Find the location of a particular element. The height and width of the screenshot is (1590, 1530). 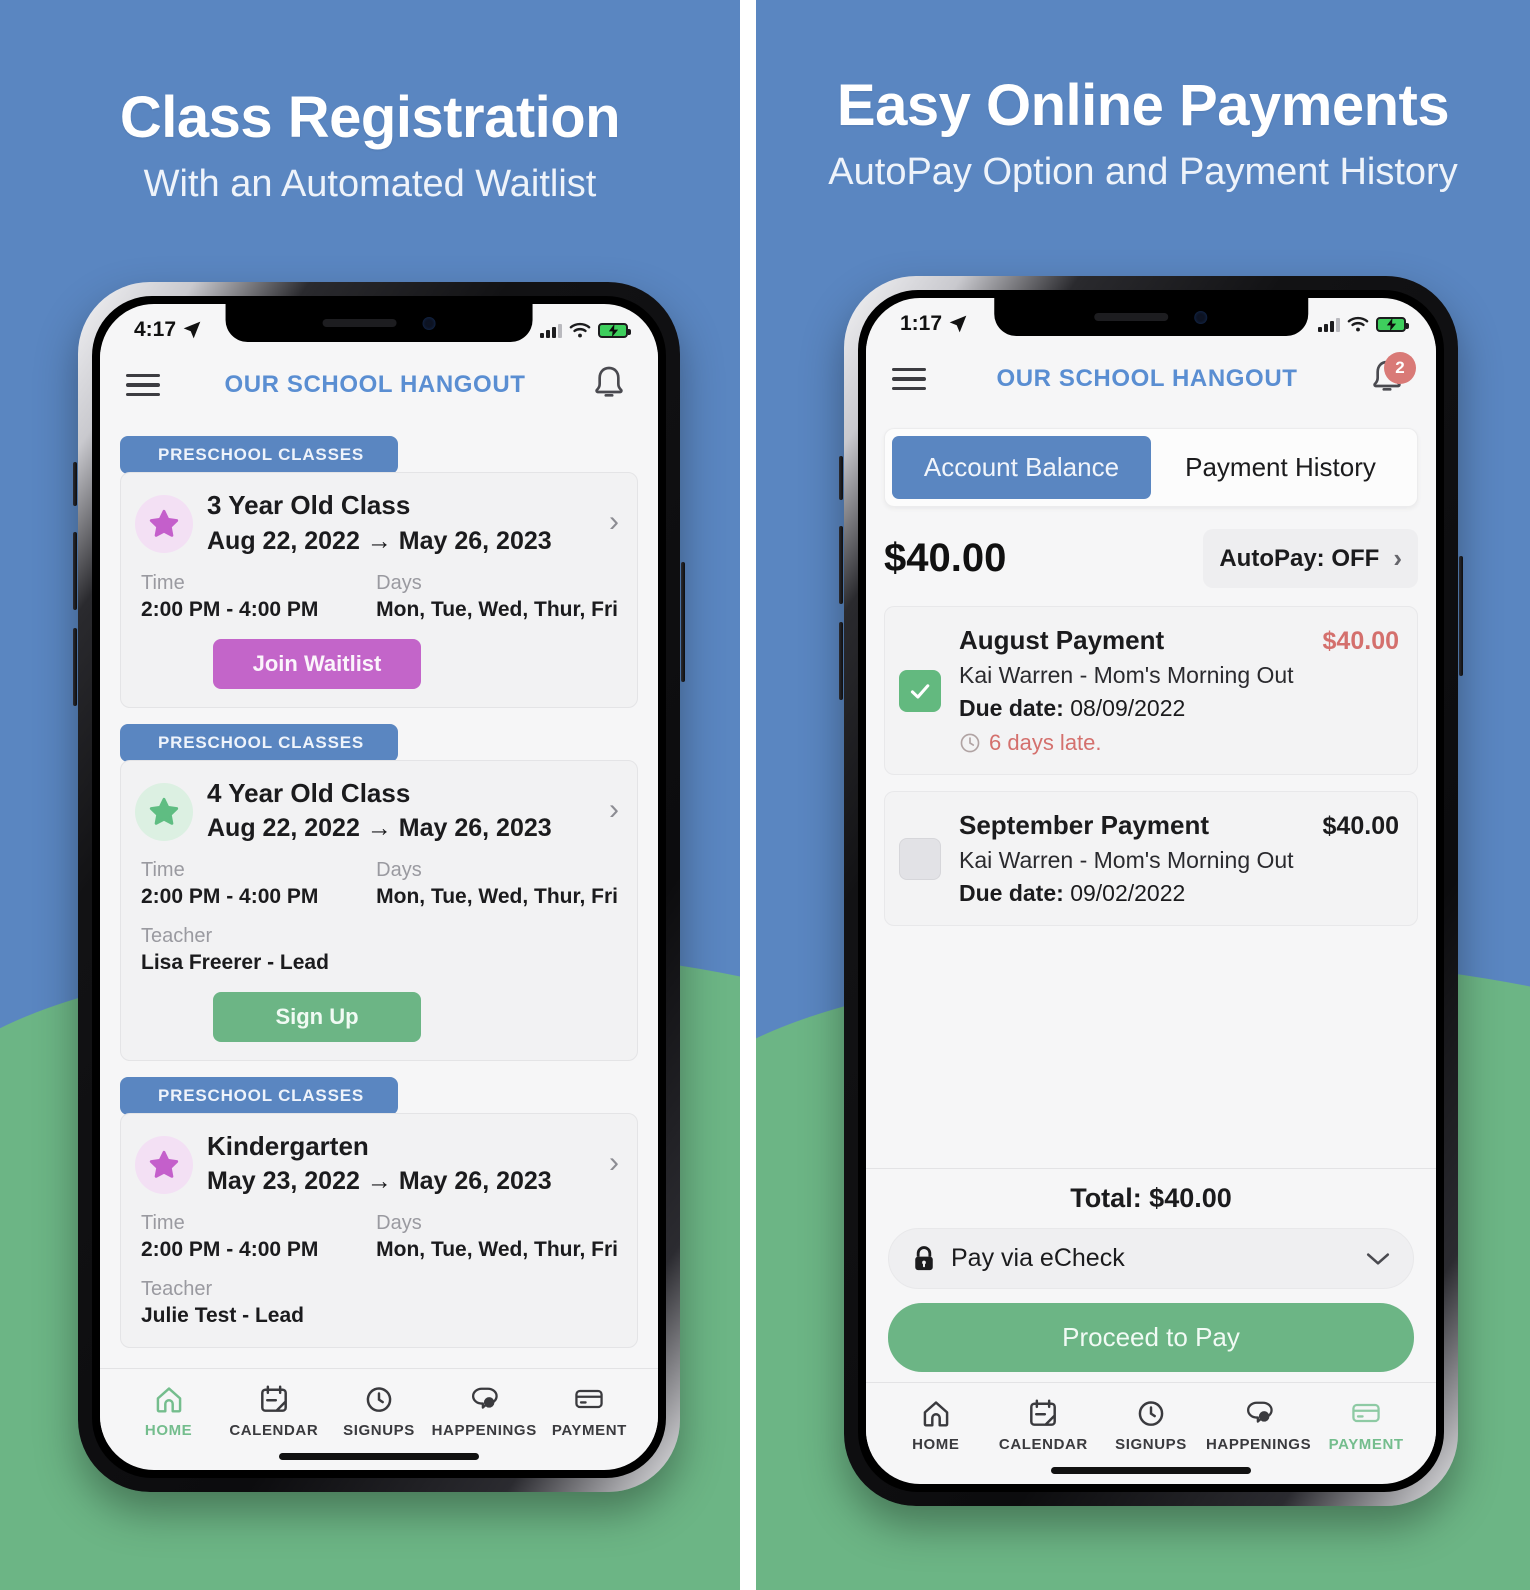

tab-label: CALENDAR is located at coordinates (1043, 1444).